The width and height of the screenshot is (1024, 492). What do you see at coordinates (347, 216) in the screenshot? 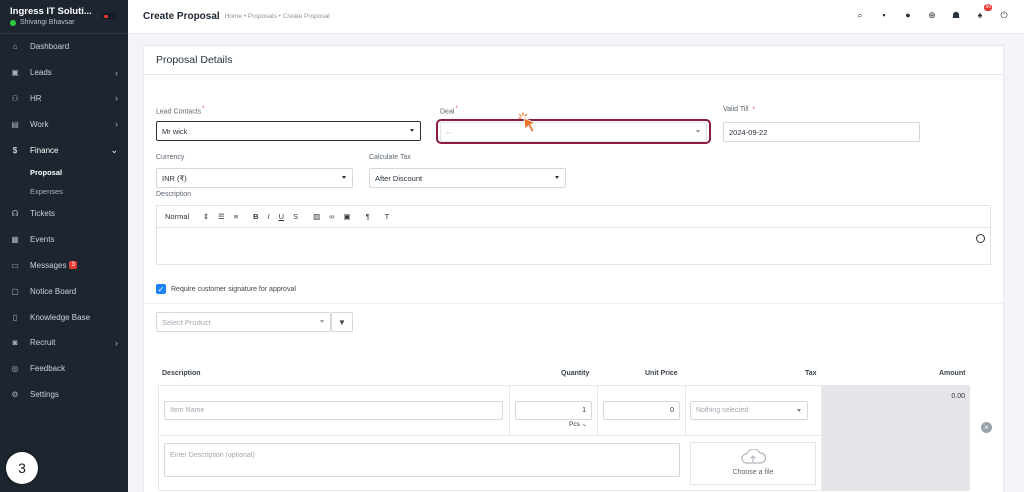
I see `video-icon: ▣` at bounding box center [347, 216].